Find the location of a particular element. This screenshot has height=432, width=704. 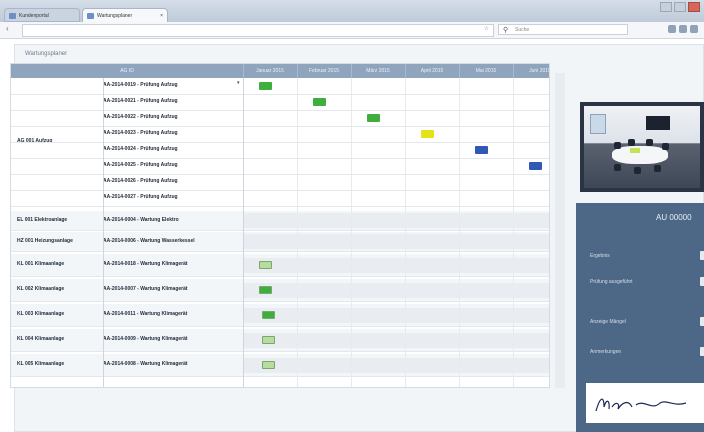

row-dropdown-icon: ▾ is located at coordinates (238, 83).